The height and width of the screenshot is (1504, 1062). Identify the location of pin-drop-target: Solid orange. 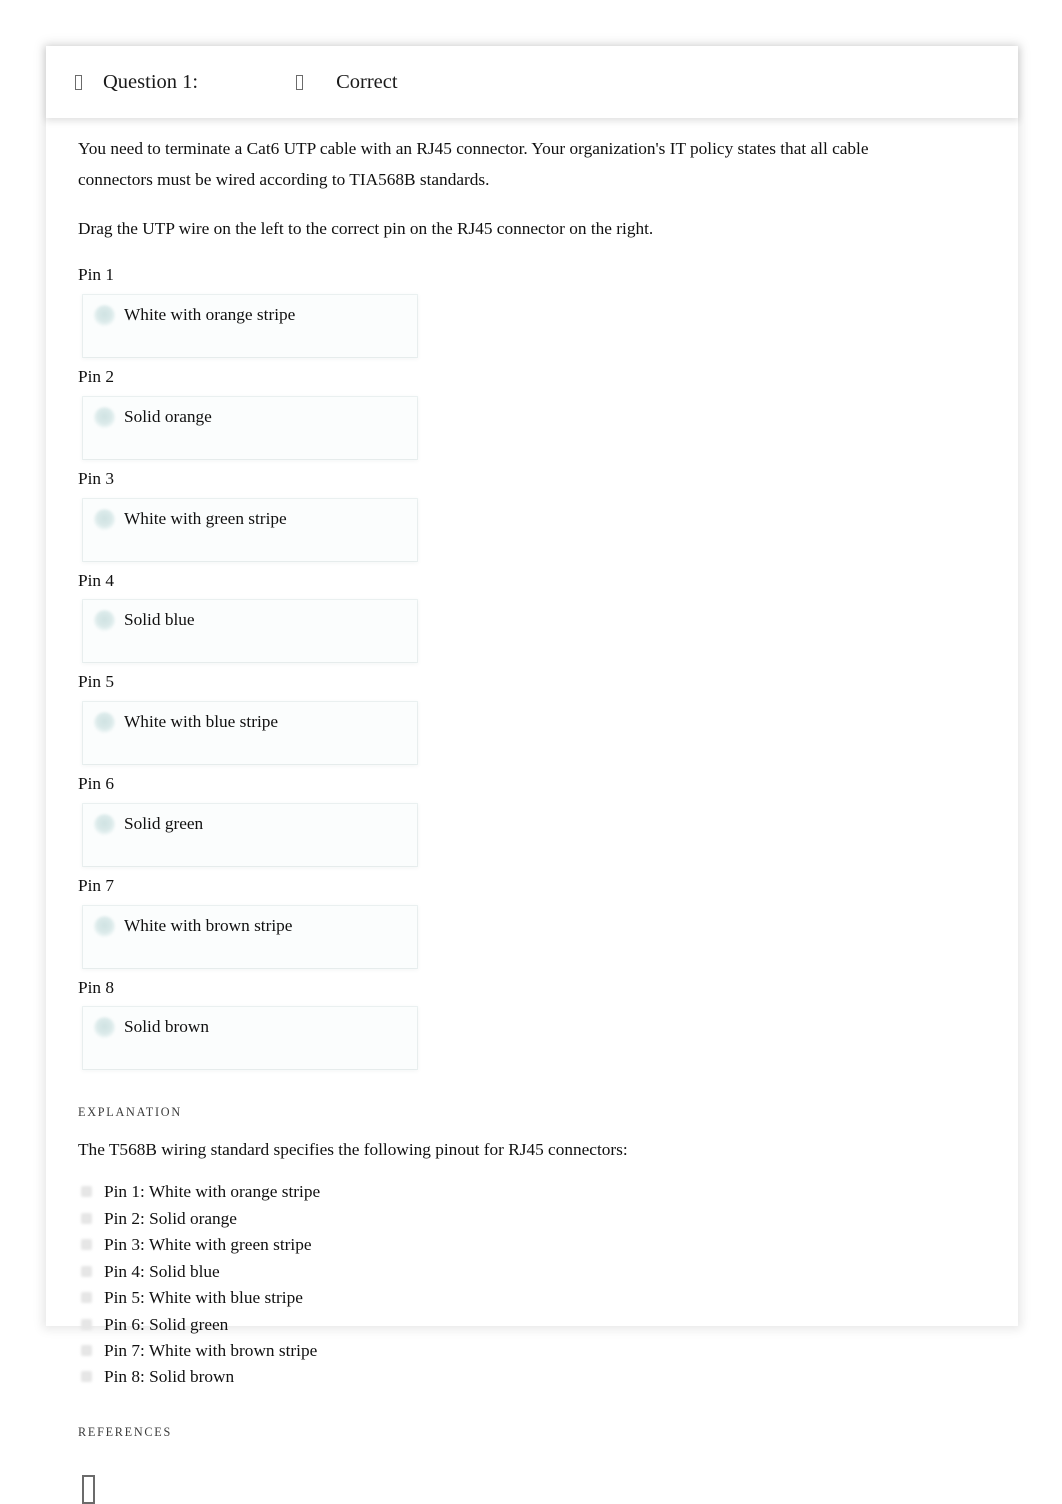
(250, 427).